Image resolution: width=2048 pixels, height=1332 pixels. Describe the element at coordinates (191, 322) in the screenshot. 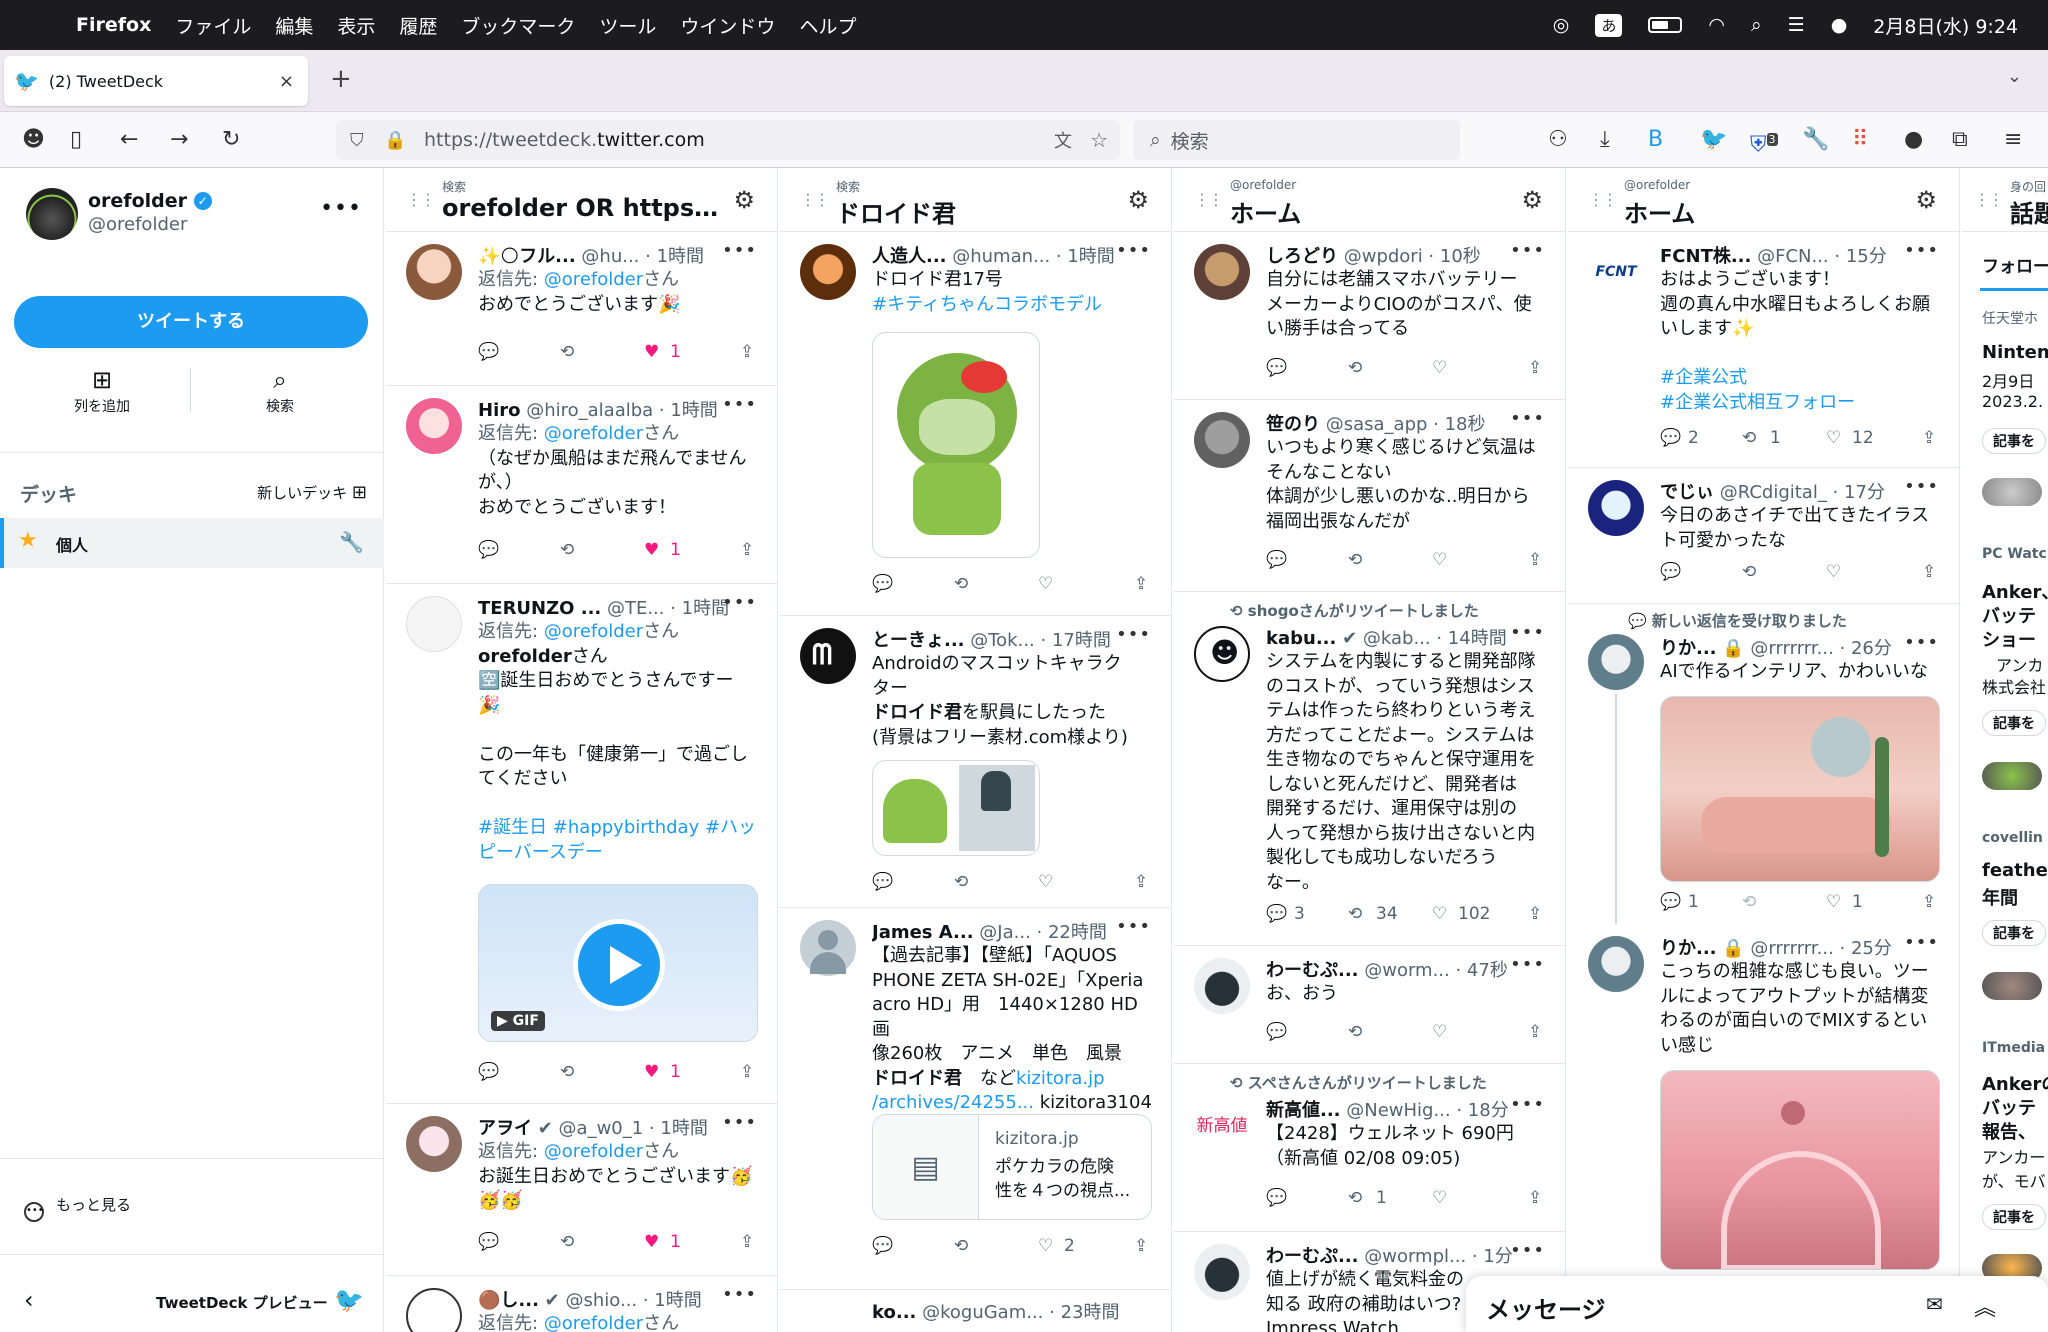

I see `tweet-button: ツイートする` at that location.